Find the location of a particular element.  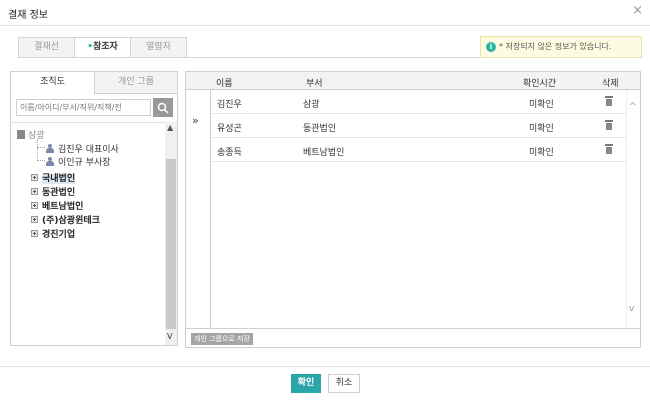

move-column: » is located at coordinates (198, 209).